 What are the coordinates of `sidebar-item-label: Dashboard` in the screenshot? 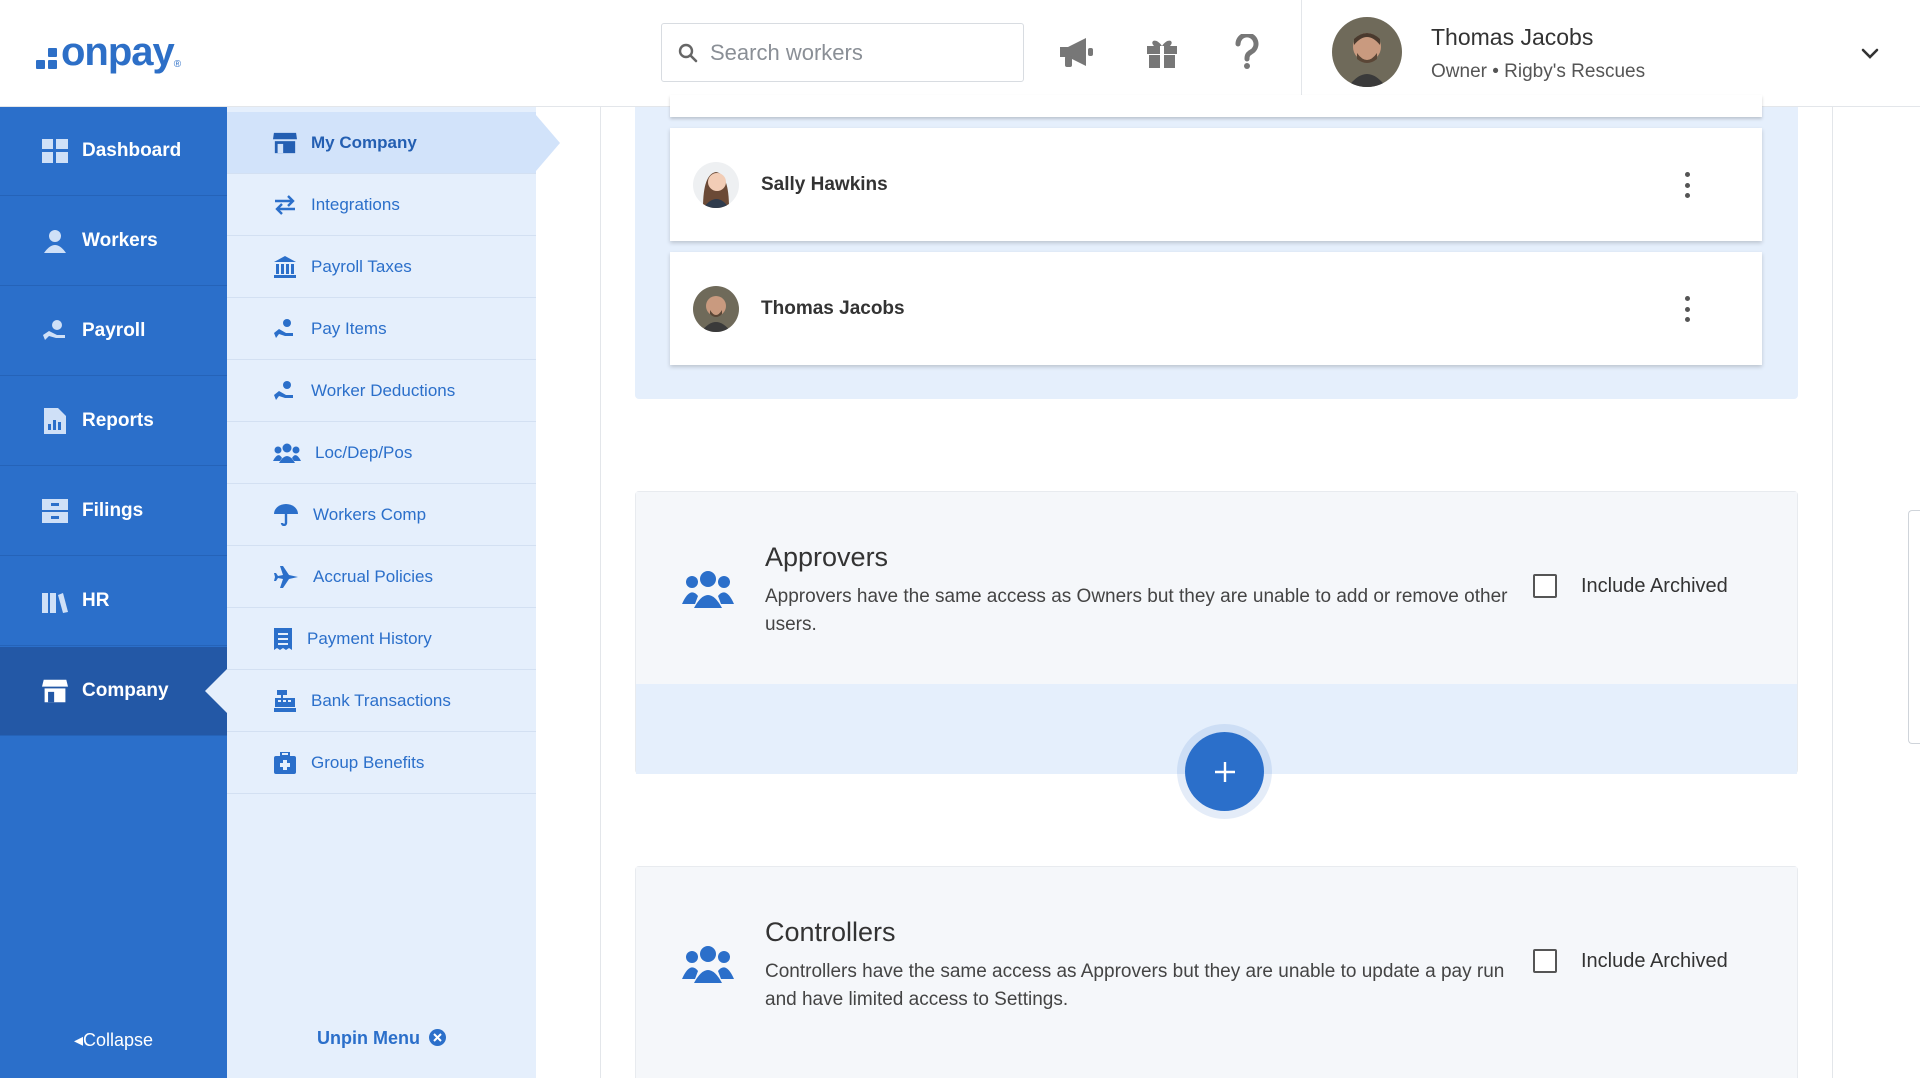 It's located at (132, 150).